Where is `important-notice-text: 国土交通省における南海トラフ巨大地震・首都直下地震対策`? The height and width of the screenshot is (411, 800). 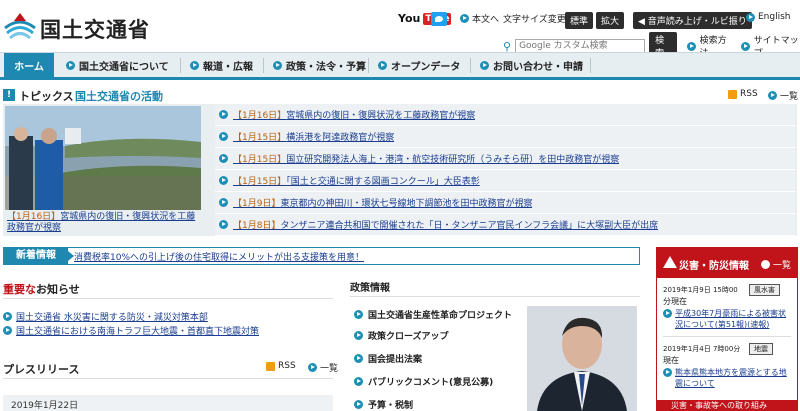
important-notice-text: 国土交通省における南海トラフ巨大地震・首都直下地震対策 is located at coordinates (138, 332).